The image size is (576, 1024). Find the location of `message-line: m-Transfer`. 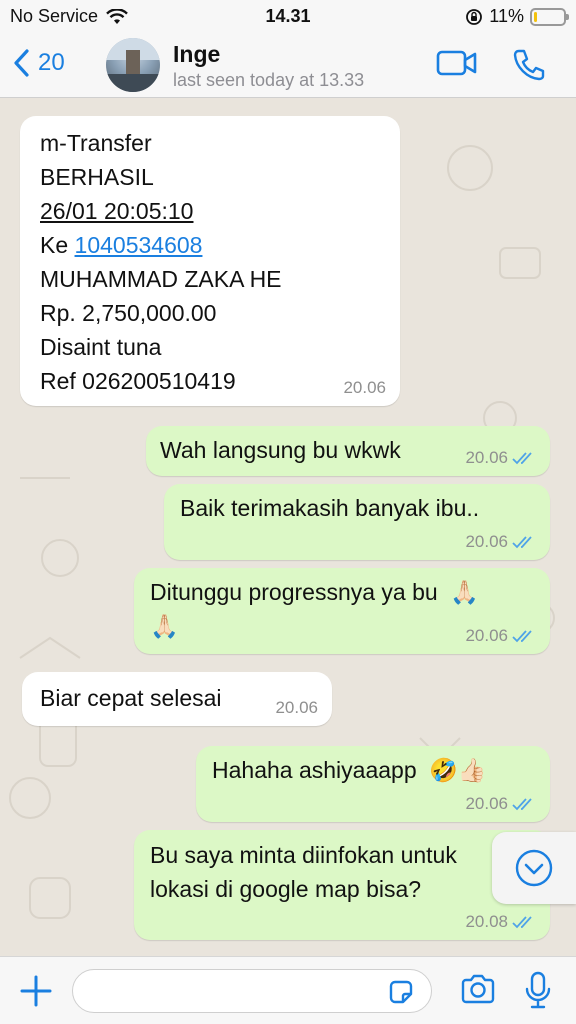

message-line: m-Transfer is located at coordinates (96, 143).